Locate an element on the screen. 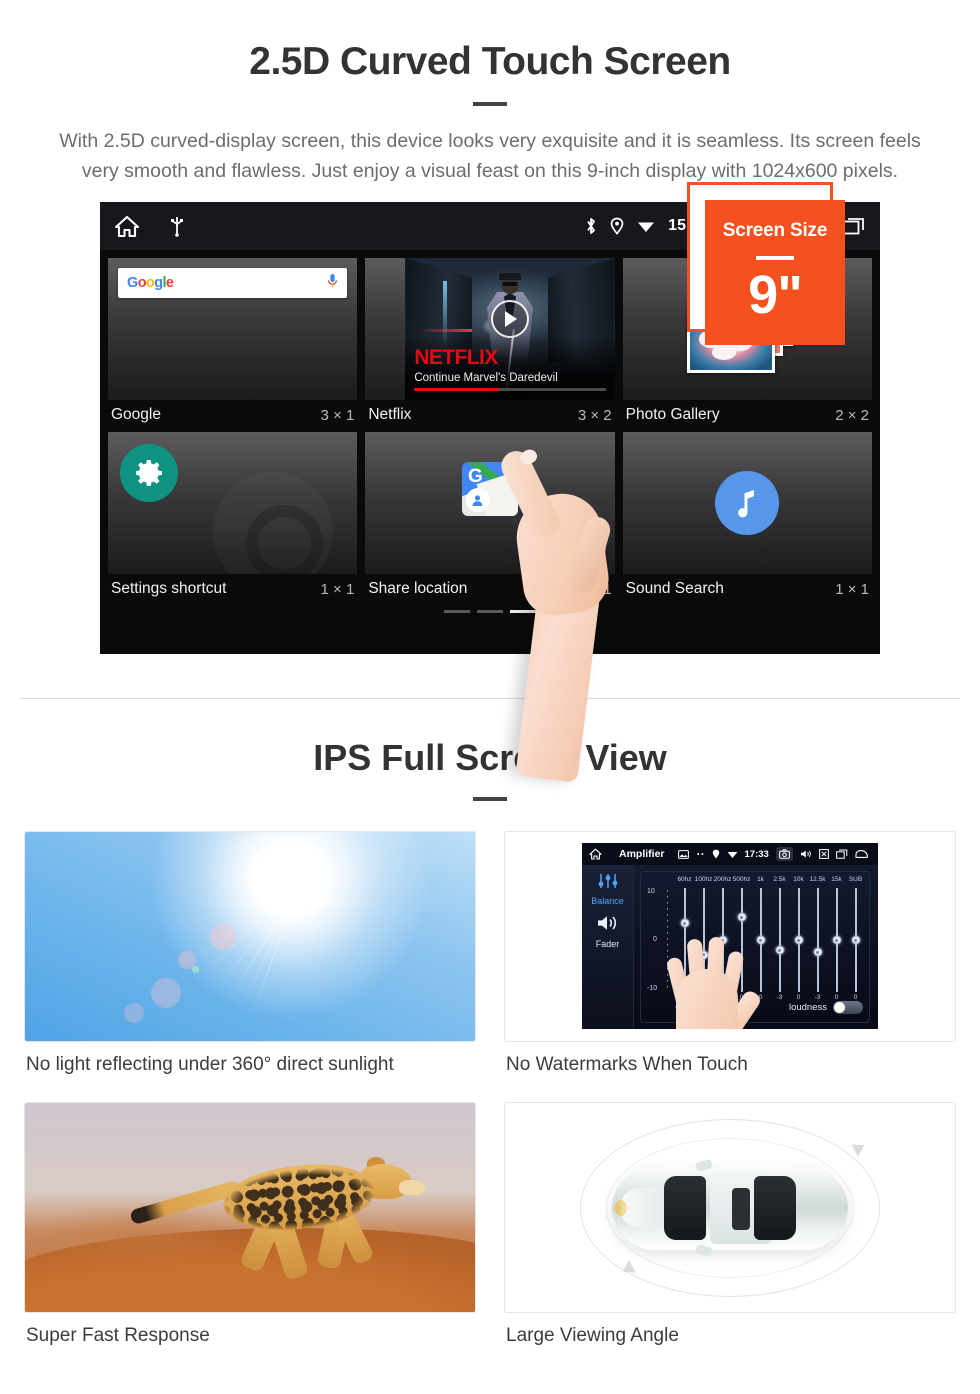 The height and width of the screenshot is (1394, 980). page-title: 2.5D Curved Touch Screen is located at coordinates (490, 61).